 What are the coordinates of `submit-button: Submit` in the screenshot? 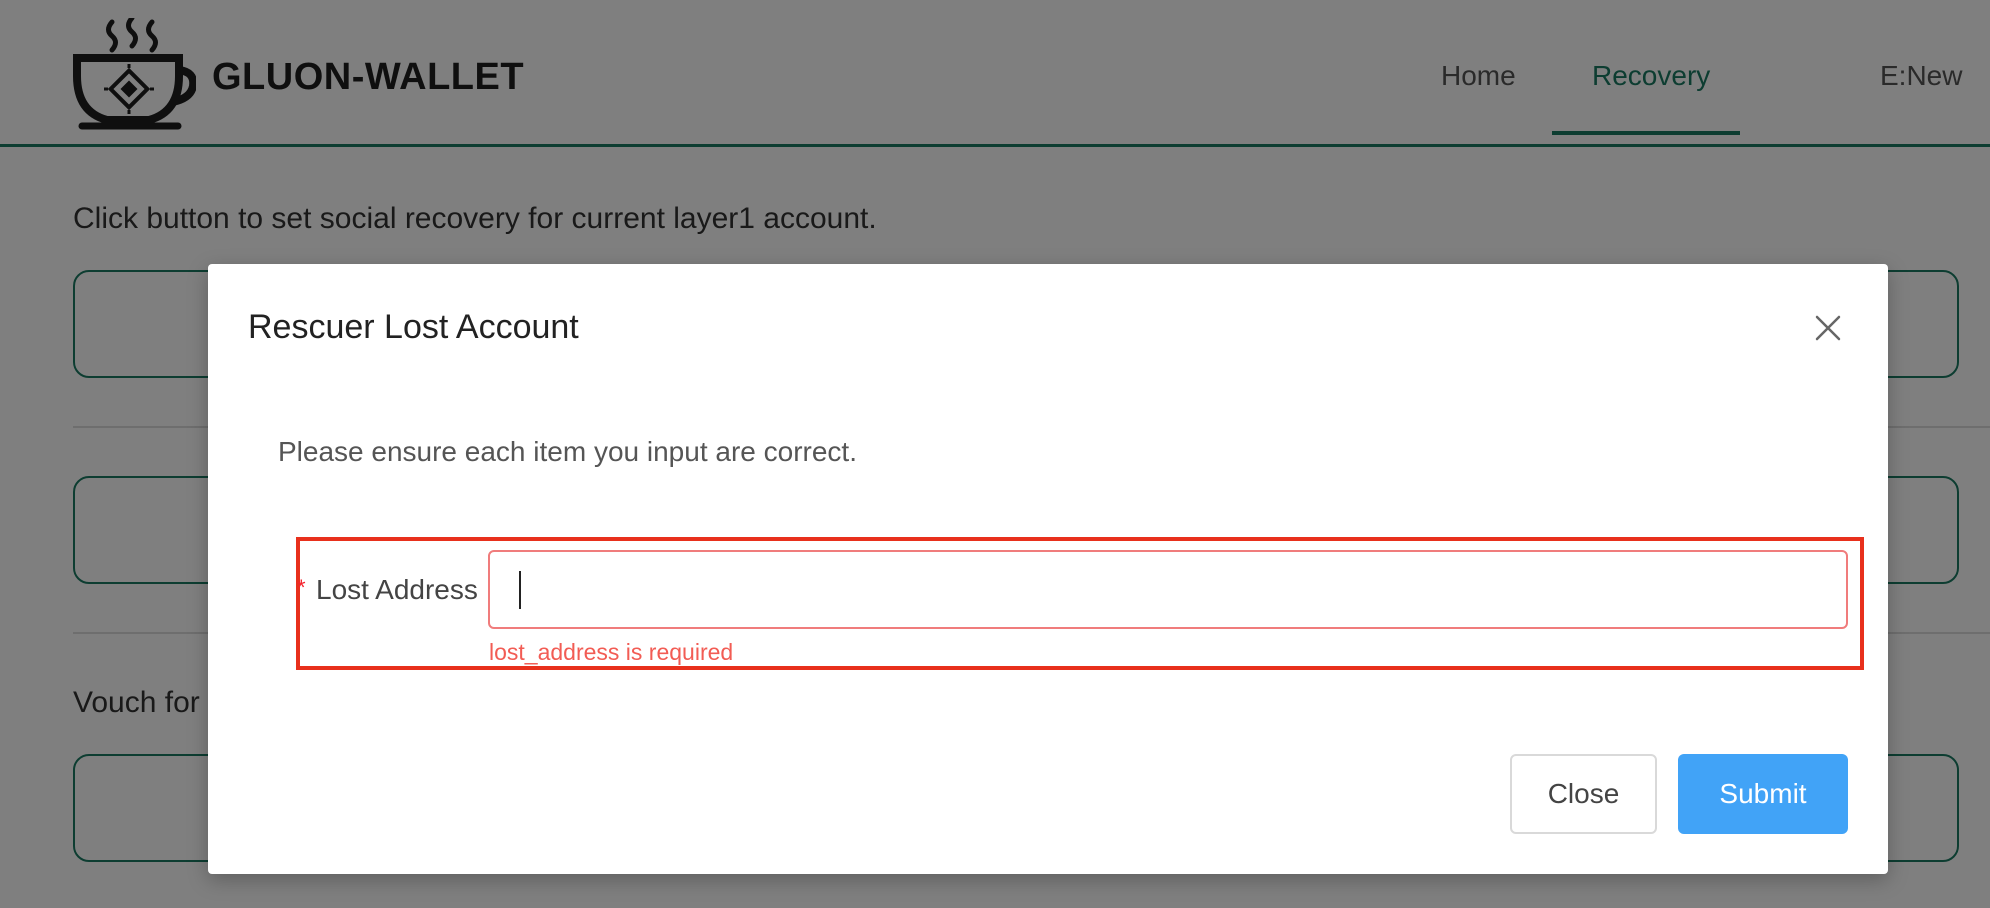 It's located at (1763, 794).